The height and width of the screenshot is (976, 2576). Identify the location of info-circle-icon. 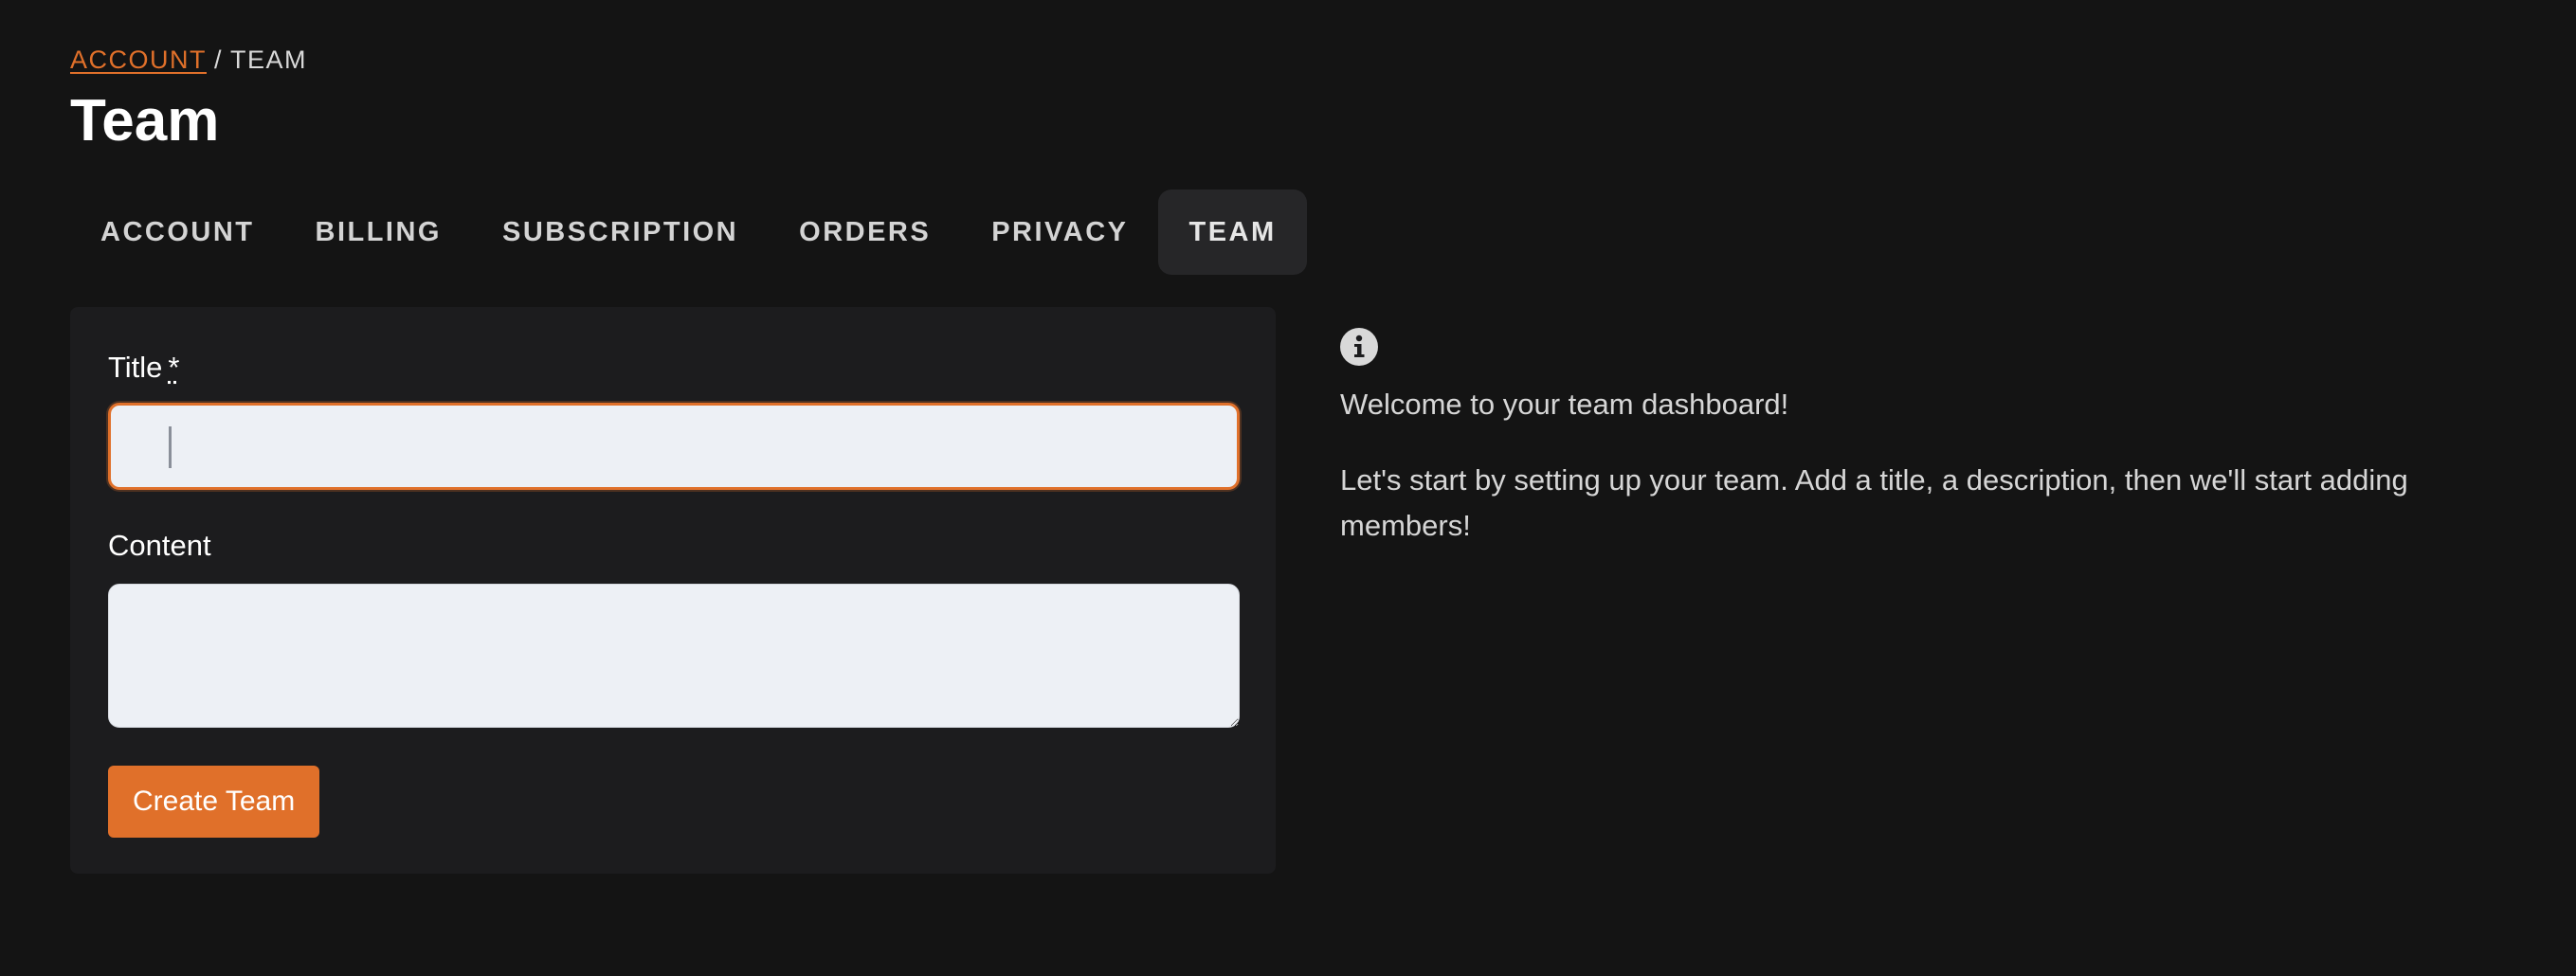
(1359, 347).